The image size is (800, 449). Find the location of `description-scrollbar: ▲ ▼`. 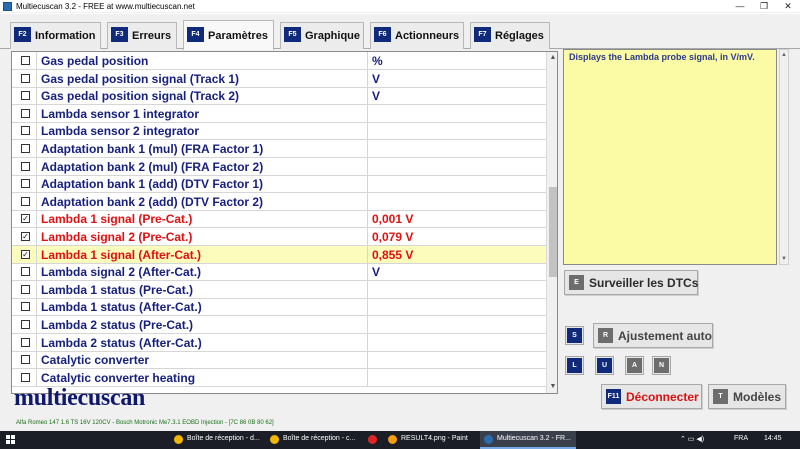

description-scrollbar: ▲ ▼ is located at coordinates (784, 157).